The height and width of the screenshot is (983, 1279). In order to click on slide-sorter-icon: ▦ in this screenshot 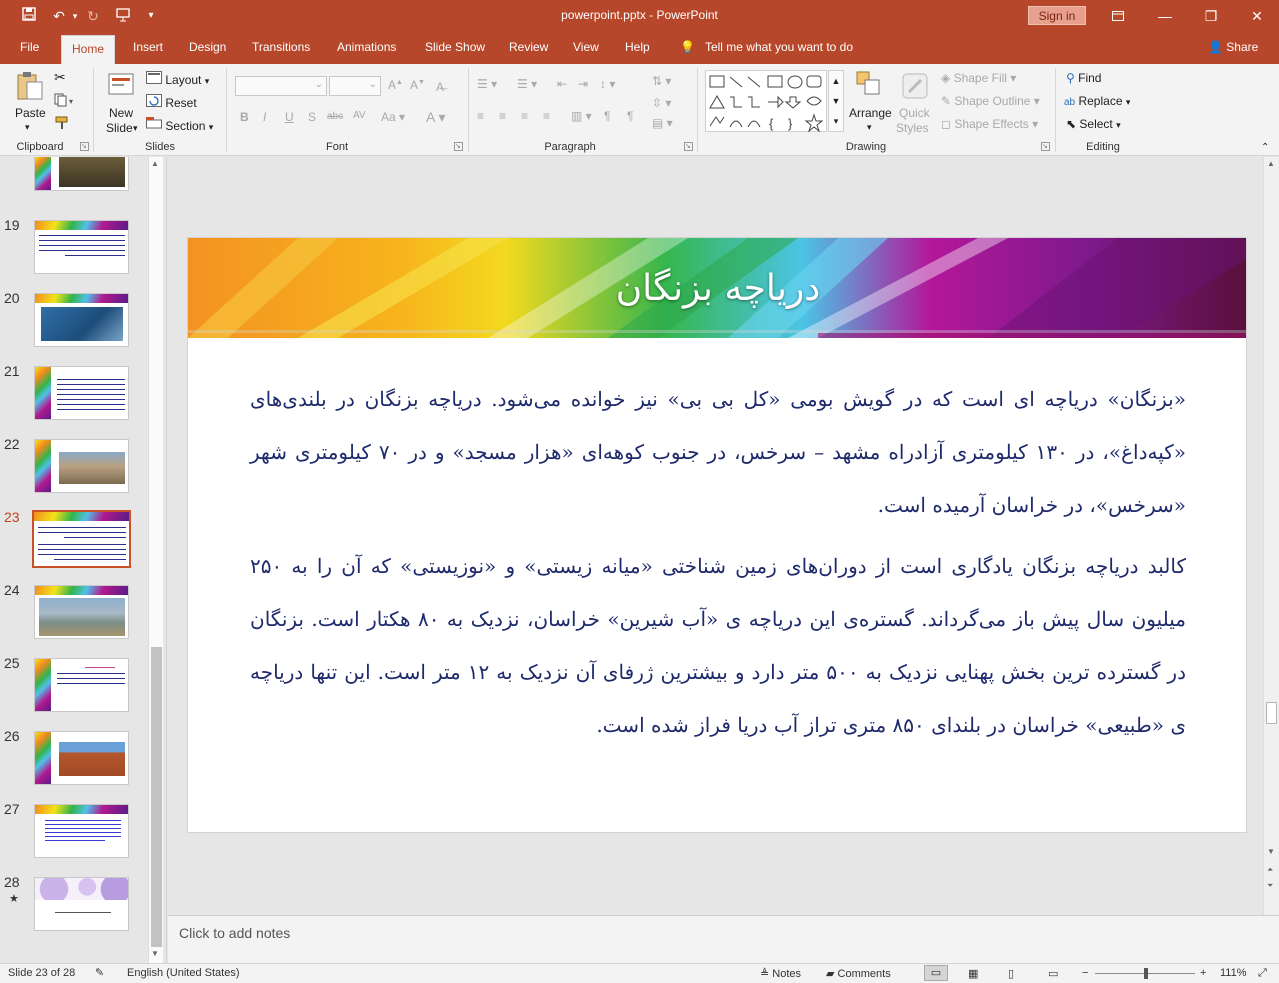, I will do `click(973, 973)`.